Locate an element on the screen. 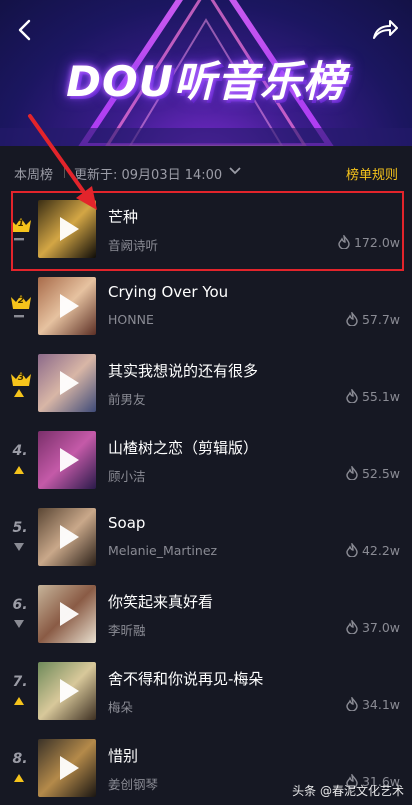 The width and height of the screenshot is (412, 805). artist-name: 顾小洁 is located at coordinates (127, 476).